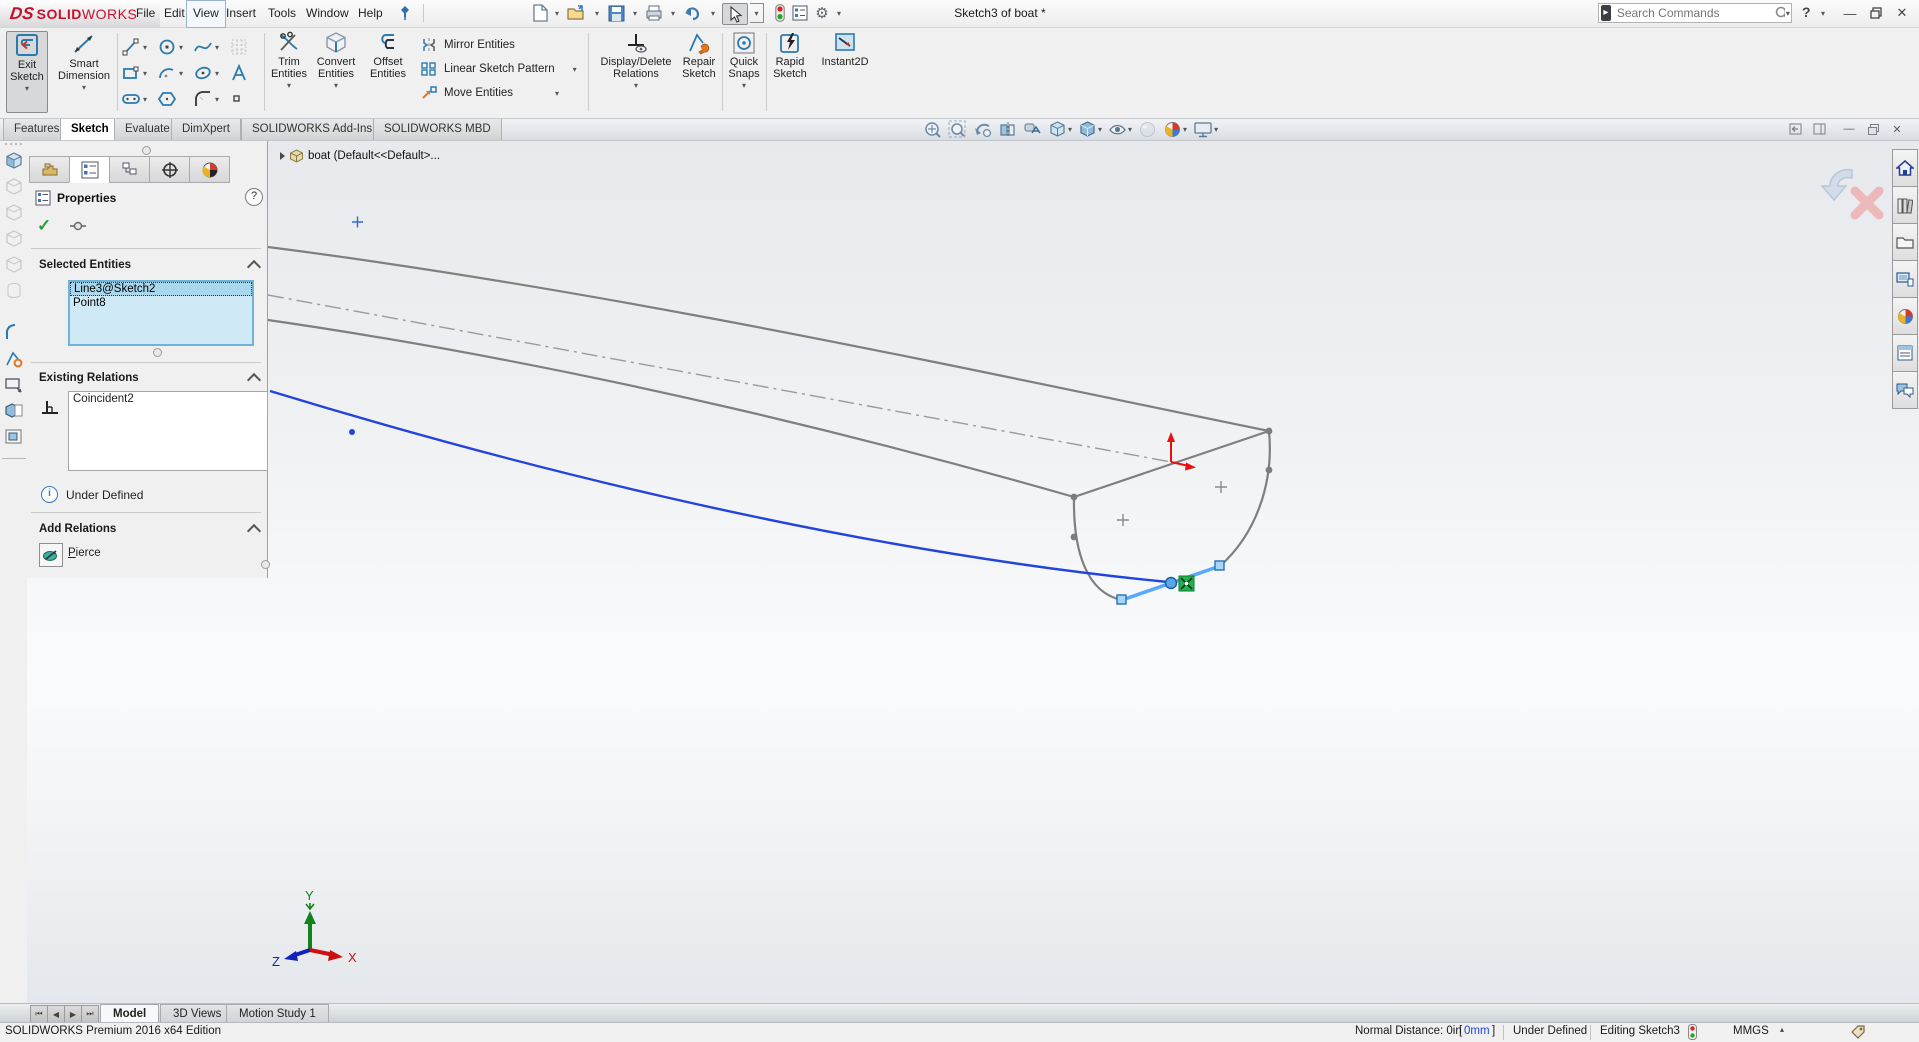 The image size is (1919, 1042). I want to click on slot-tool-caret: ▾, so click(145, 99).